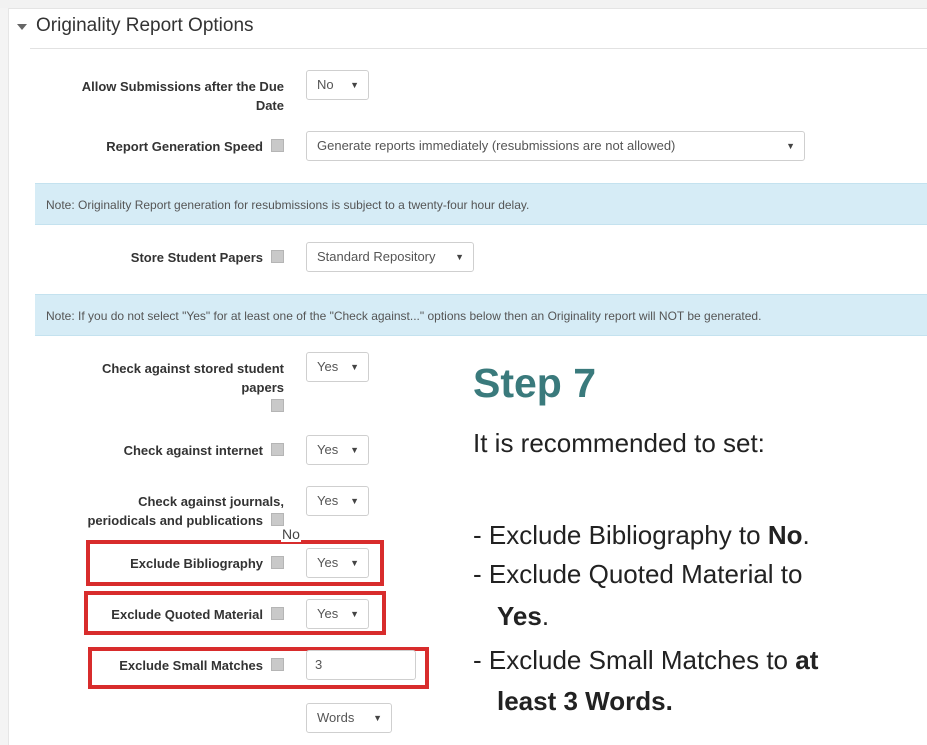 This screenshot has width=927, height=745. What do you see at coordinates (634, 660) in the screenshot?
I see `step-item-text: - Exclude Small Matches to` at bounding box center [634, 660].